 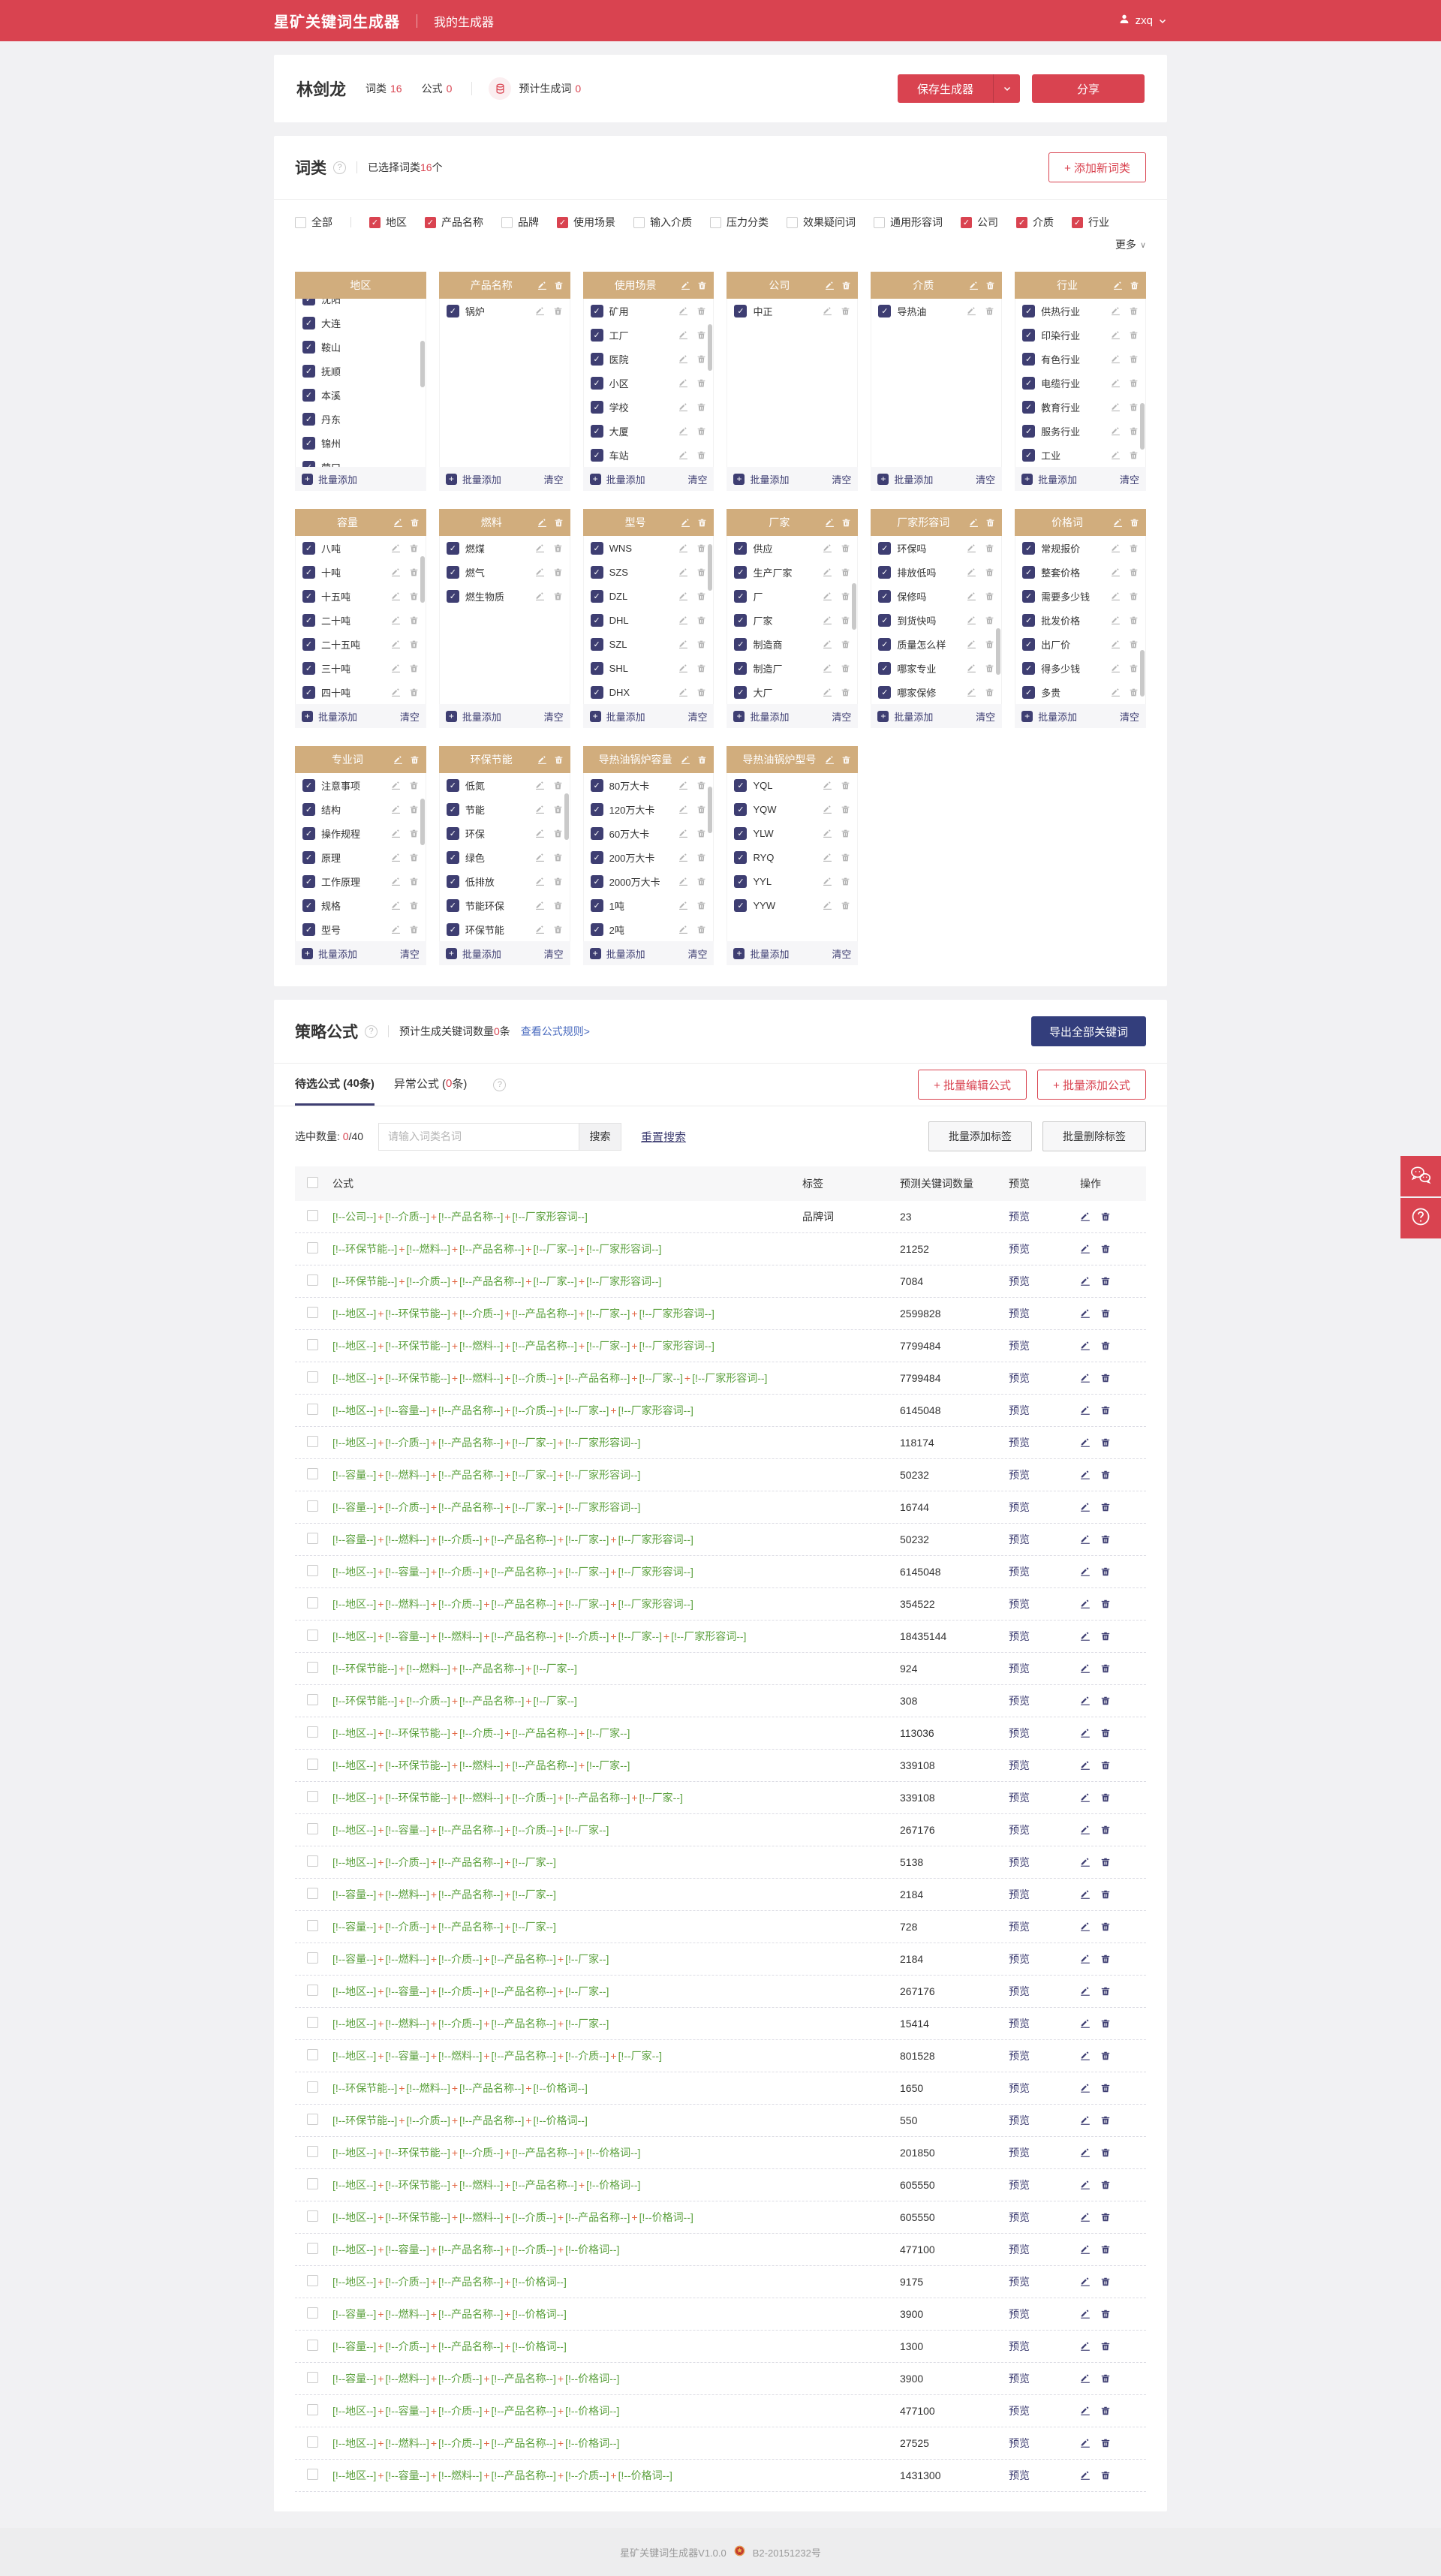 I want to click on wordclass-item: 有色行业, so click(x=1080, y=359).